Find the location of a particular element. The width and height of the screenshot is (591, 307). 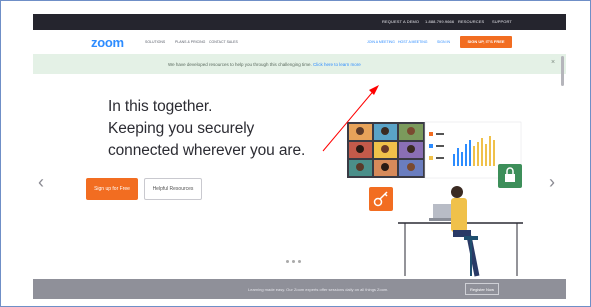

register-now-button: Register Now is located at coordinates (482, 289).